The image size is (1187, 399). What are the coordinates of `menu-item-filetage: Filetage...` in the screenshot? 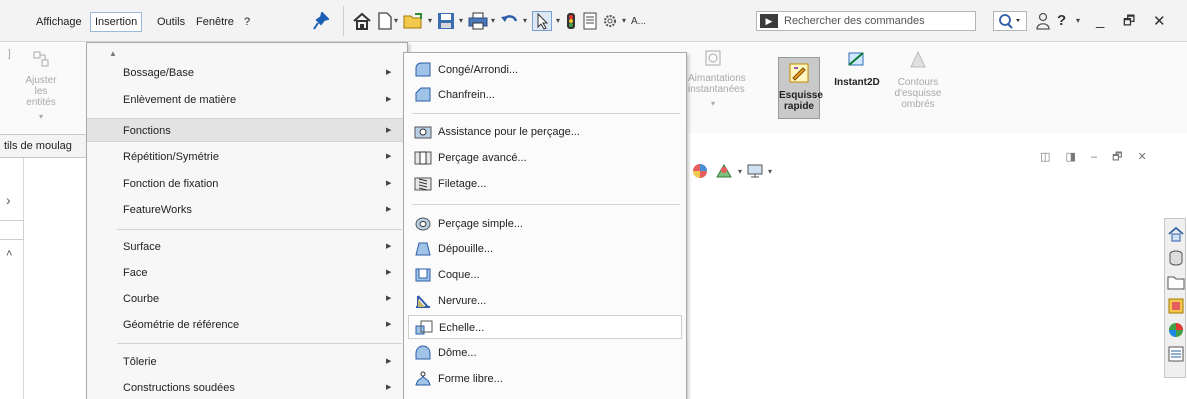 It's located at (545, 184).